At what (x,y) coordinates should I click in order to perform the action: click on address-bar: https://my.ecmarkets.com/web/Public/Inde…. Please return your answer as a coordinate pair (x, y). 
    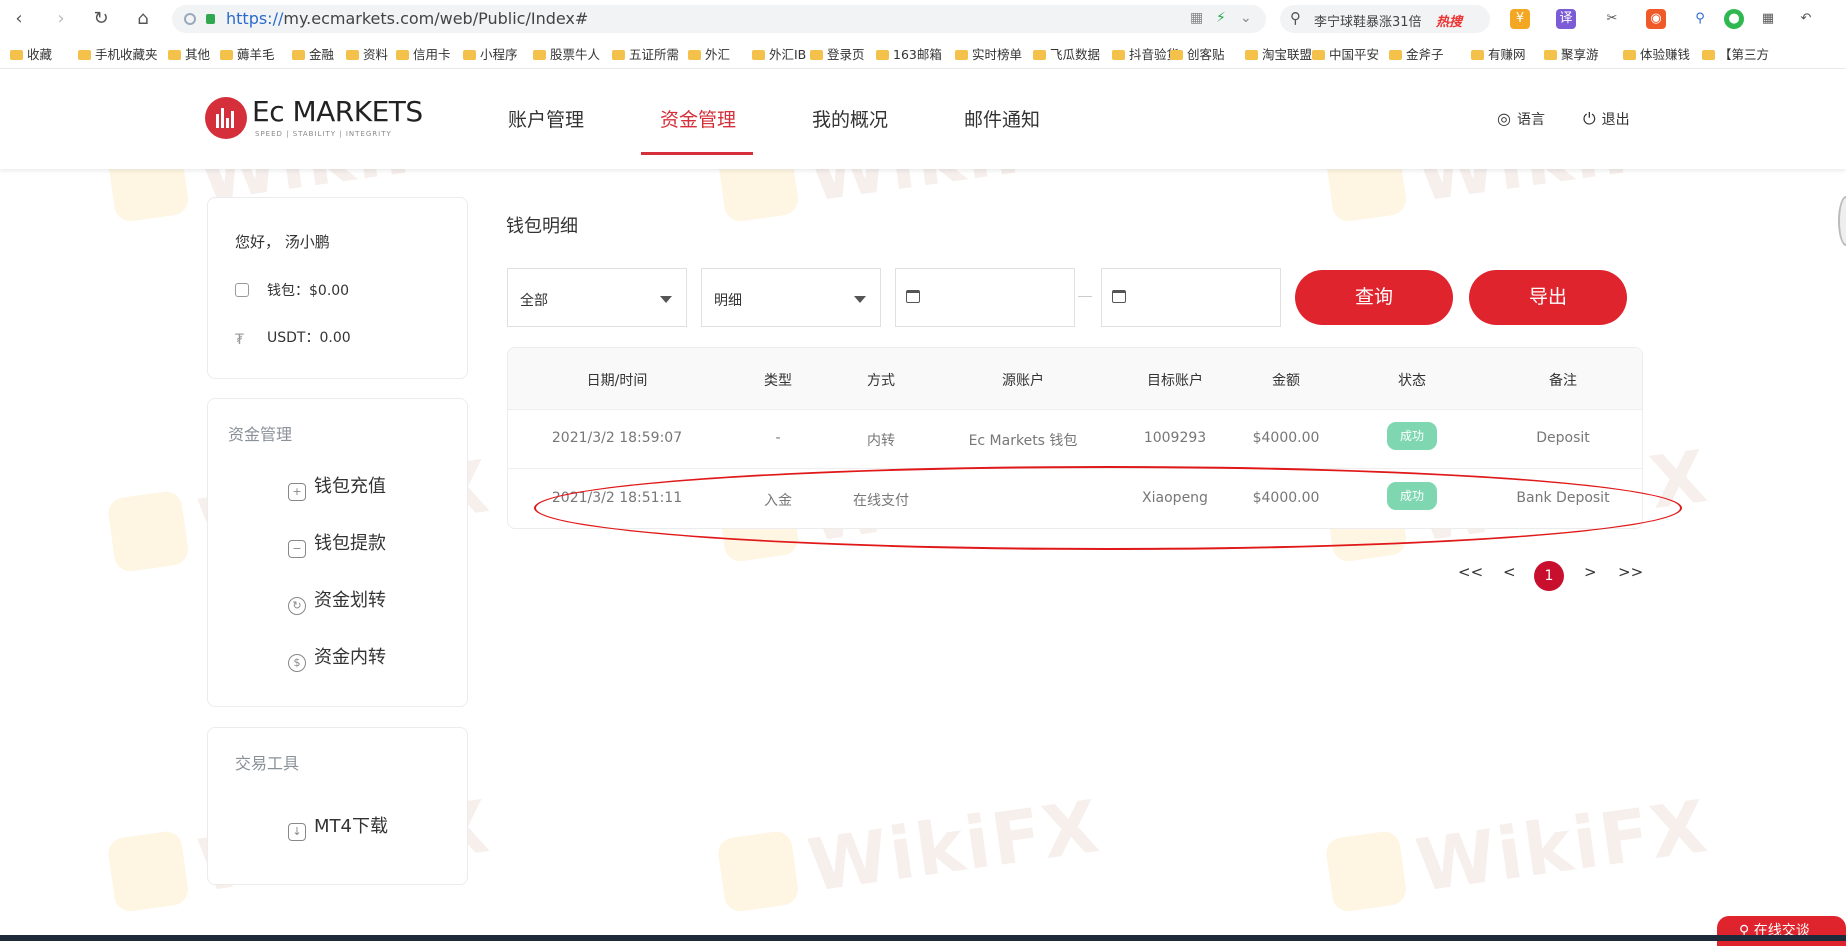
    Looking at the image, I should click on (719, 19).